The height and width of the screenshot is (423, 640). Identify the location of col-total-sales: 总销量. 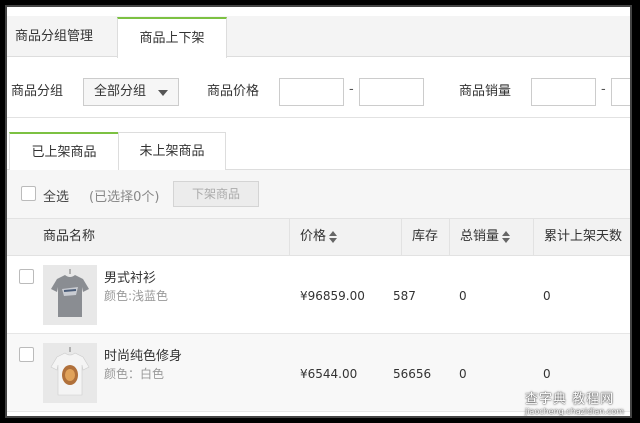
(491, 237).